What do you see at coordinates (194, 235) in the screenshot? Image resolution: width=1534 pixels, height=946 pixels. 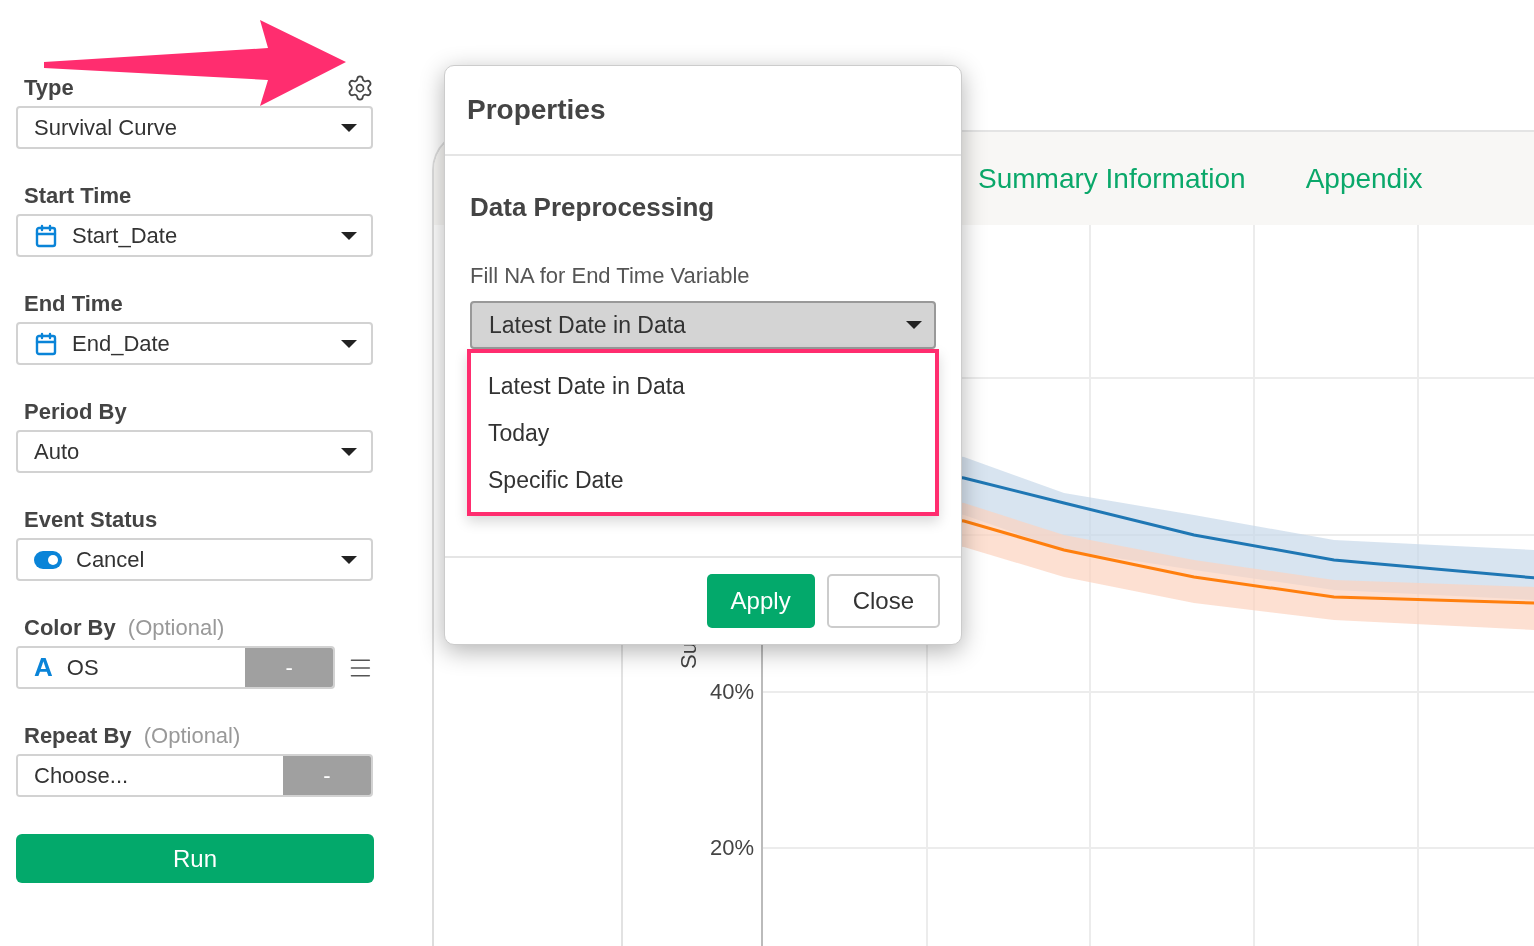 I see `select-field: Start_Date` at bounding box center [194, 235].